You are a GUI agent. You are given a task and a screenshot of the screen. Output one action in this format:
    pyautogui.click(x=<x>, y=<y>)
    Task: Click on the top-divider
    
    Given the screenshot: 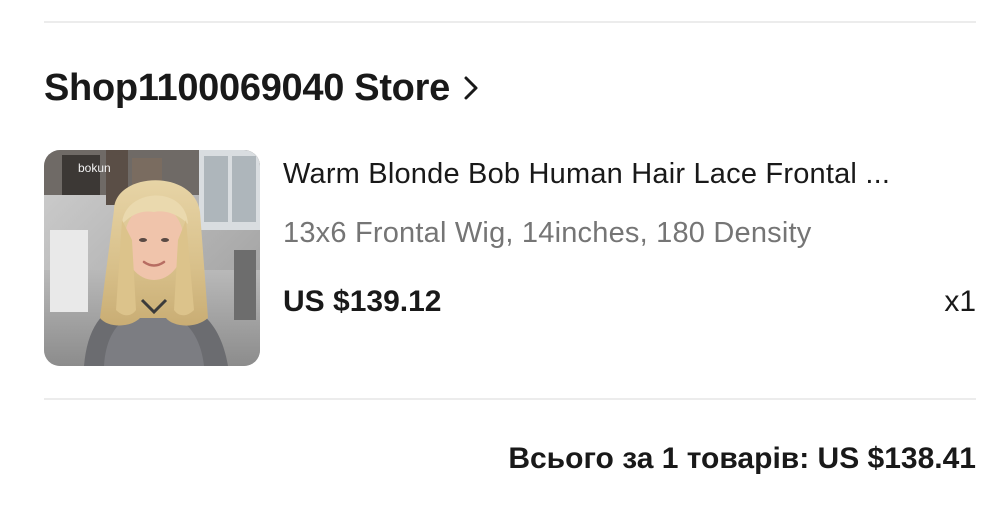 What is the action you would take?
    pyautogui.click(x=510, y=22)
    